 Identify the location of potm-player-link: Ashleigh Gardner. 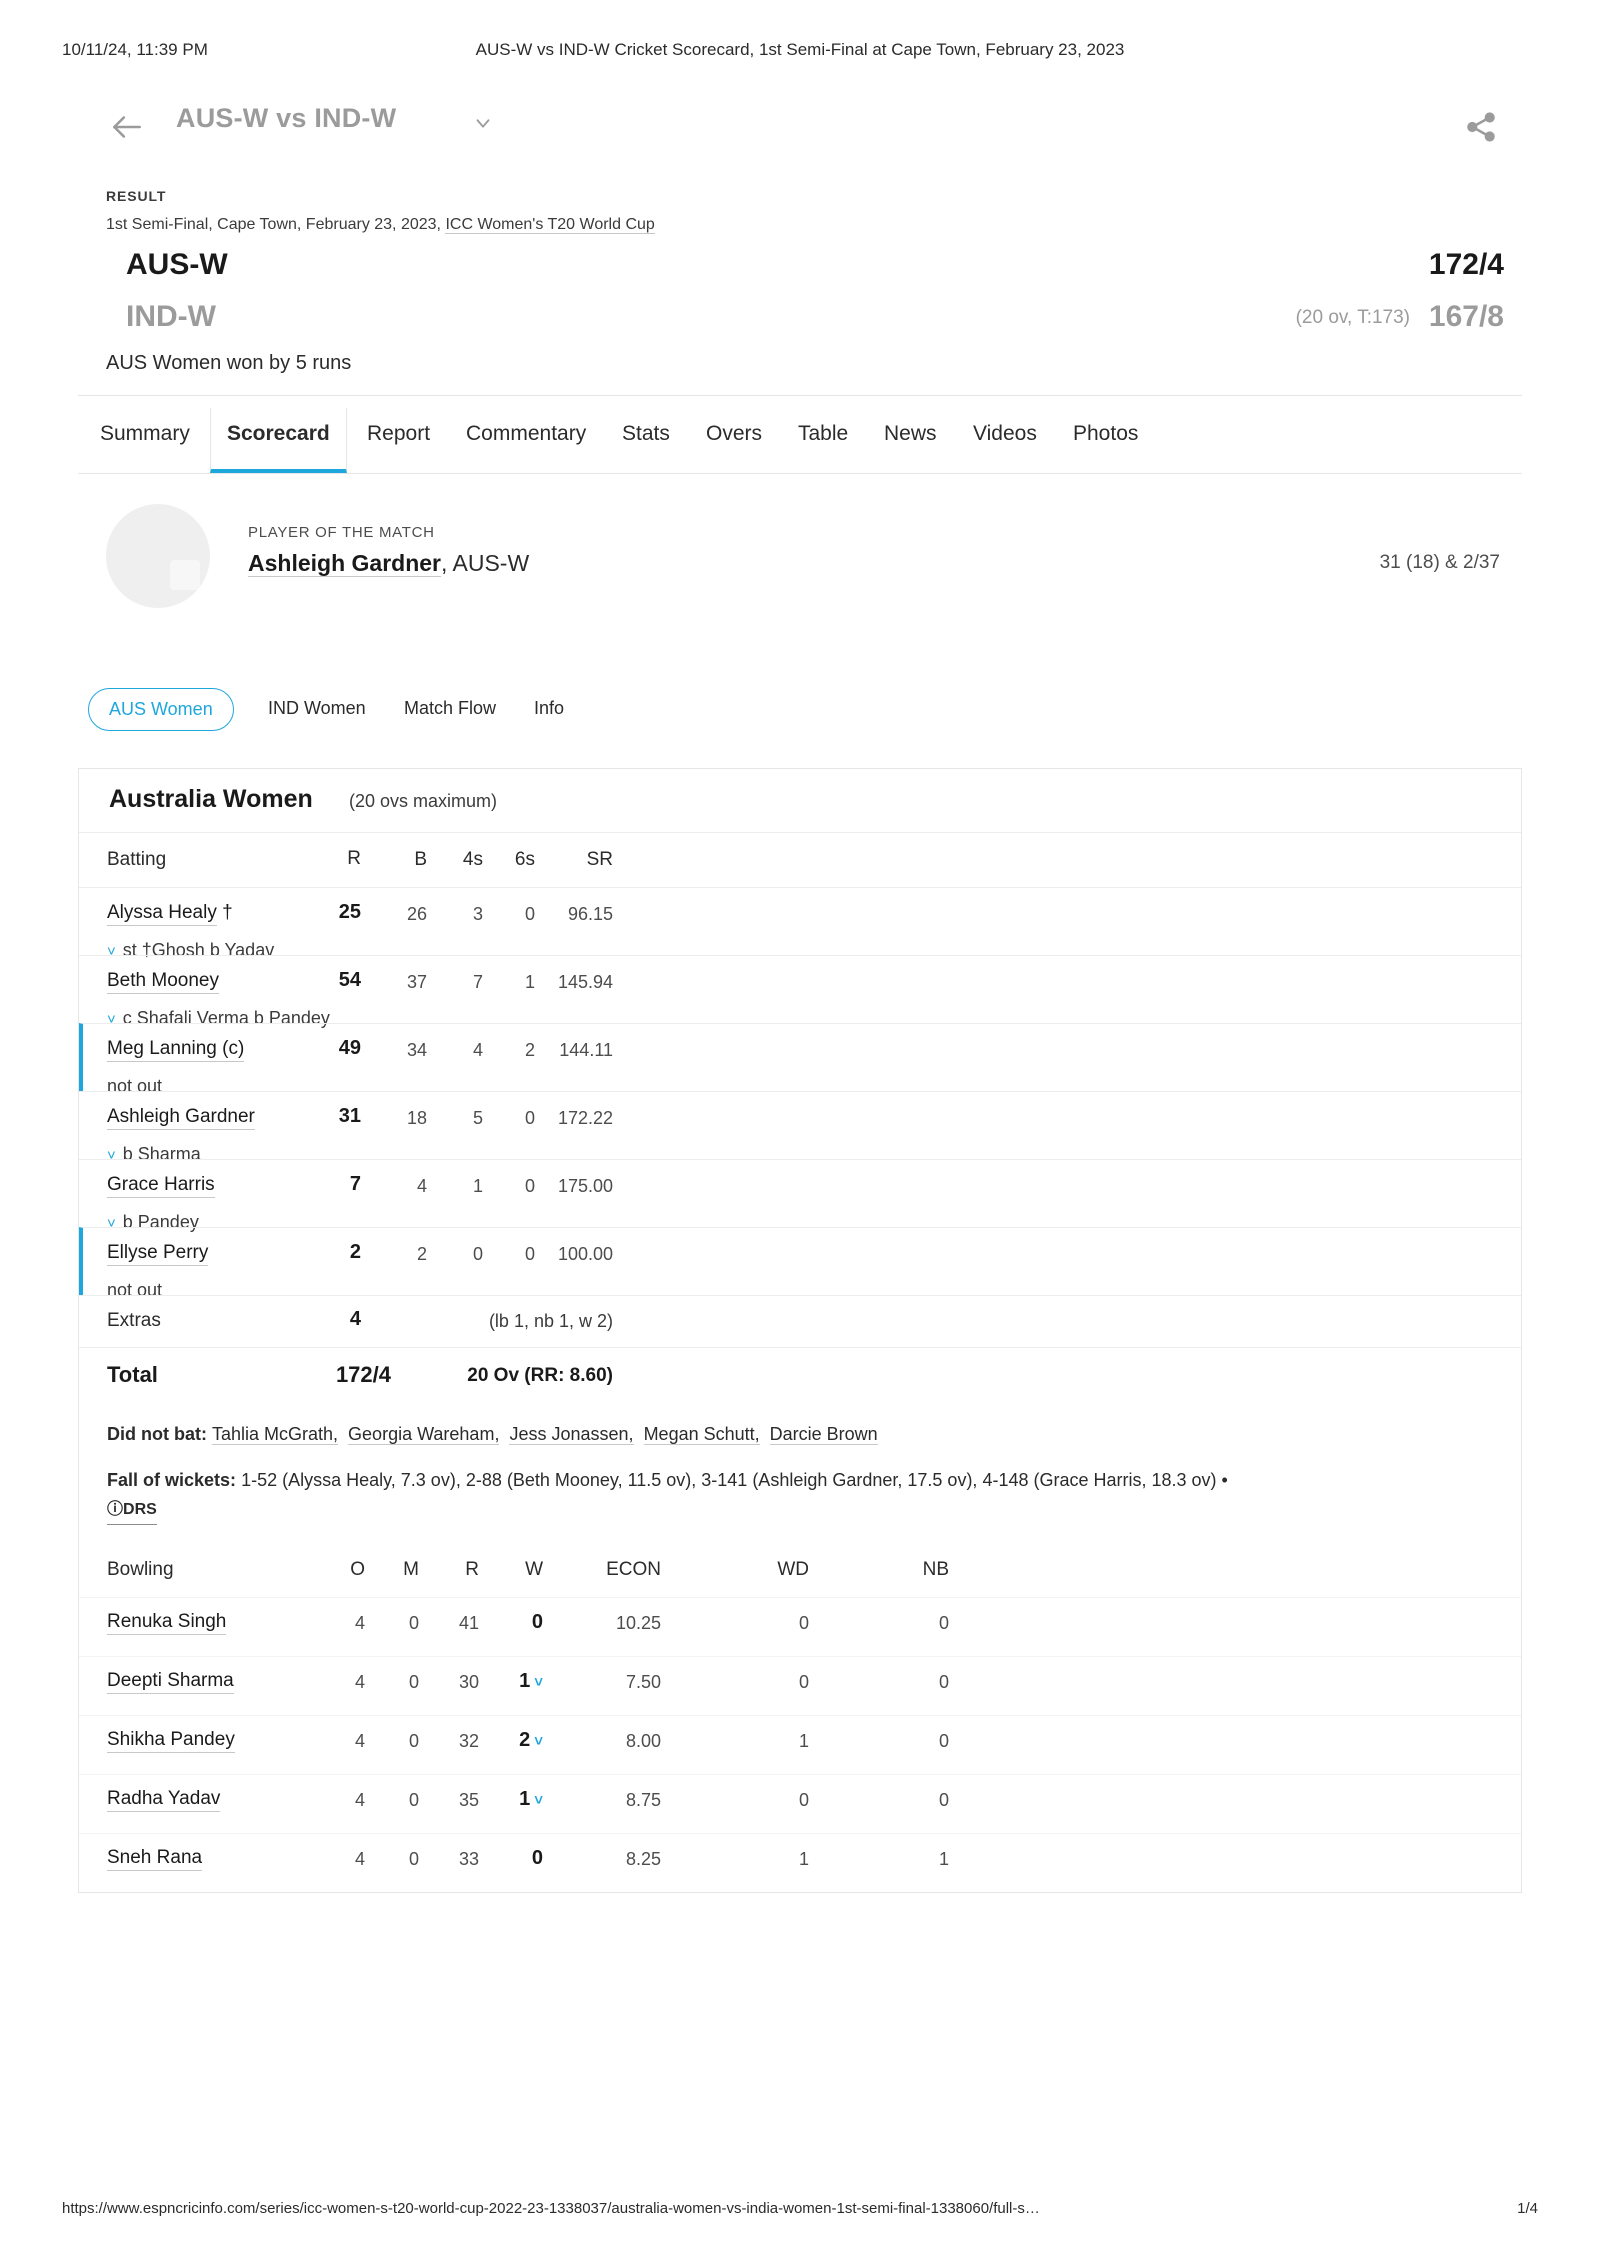
(344, 563).